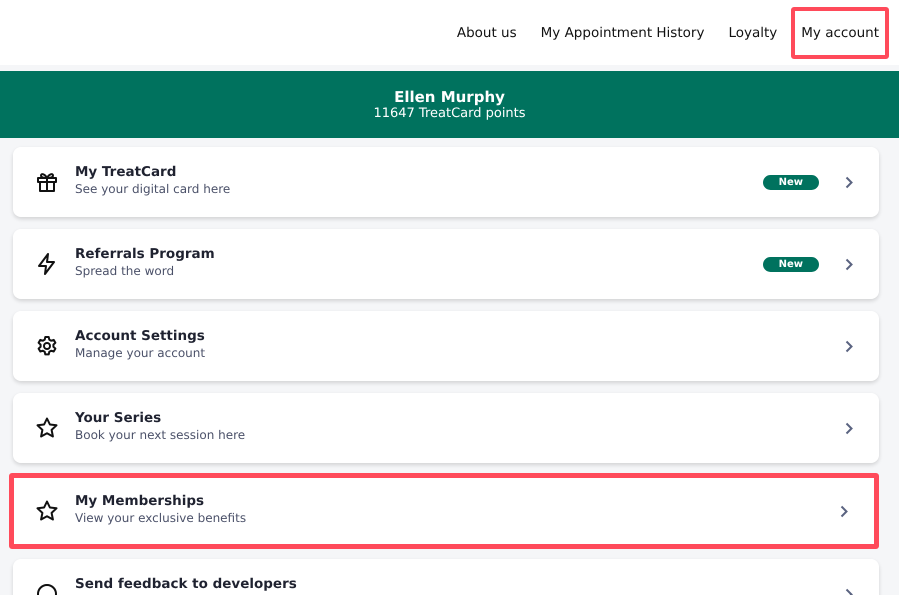 This screenshot has width=899, height=595. What do you see at coordinates (446, 182) in the screenshot?
I see `menu-card: My TreatCard See your digital card here New` at bounding box center [446, 182].